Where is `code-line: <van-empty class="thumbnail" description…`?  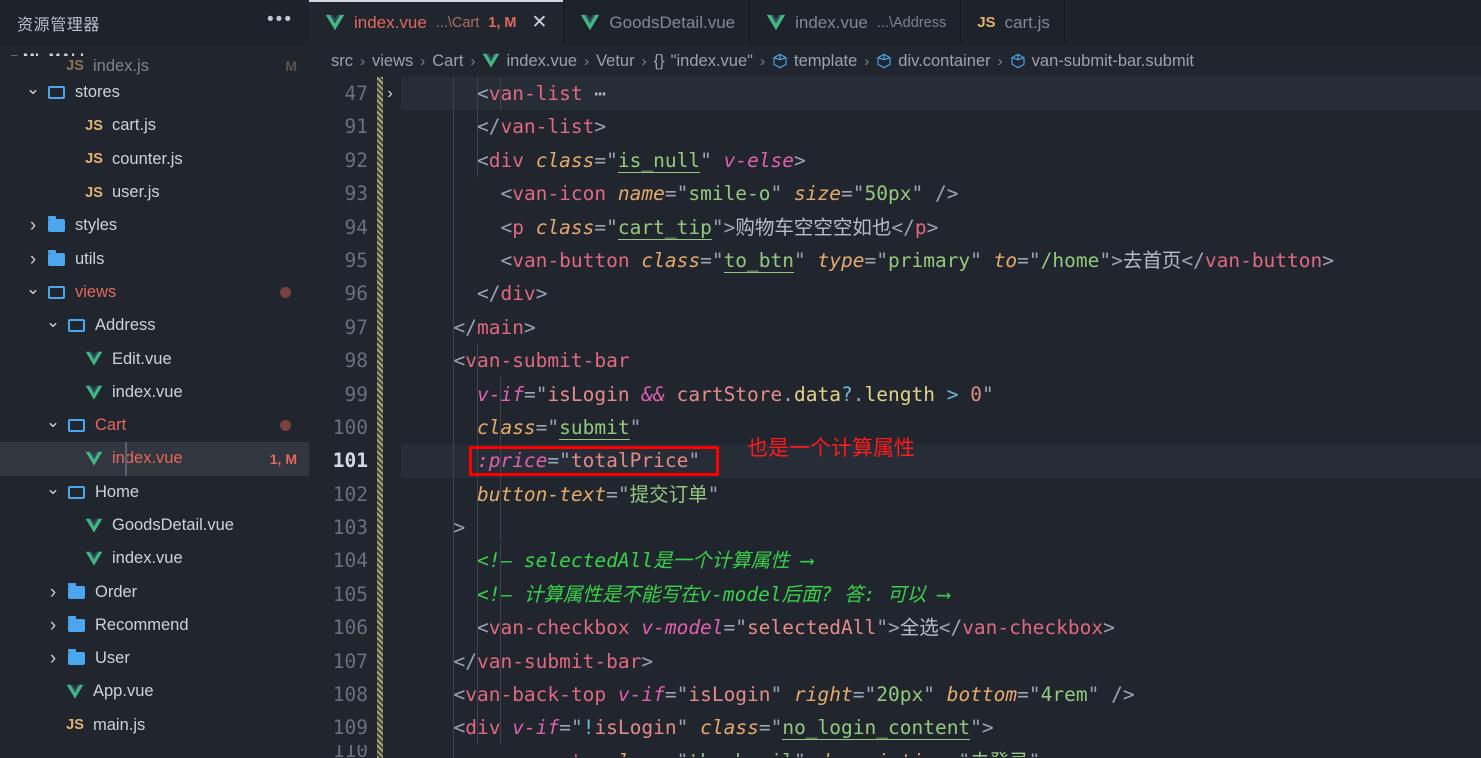
code-line: <van-empty class="thumbnail" description… is located at coordinates (941, 751).